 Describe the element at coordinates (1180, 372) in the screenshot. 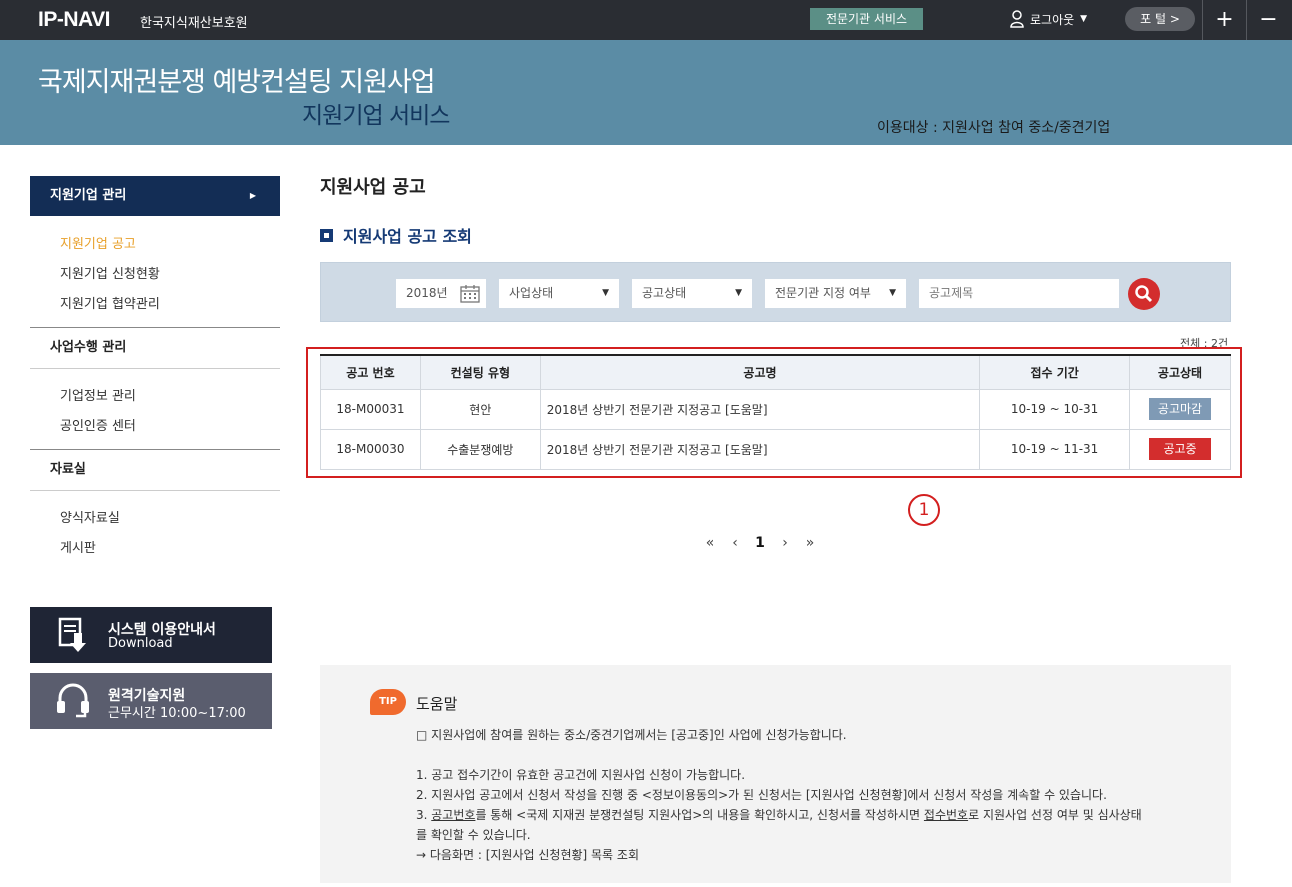

I see `col-header-status: 공고상태` at that location.